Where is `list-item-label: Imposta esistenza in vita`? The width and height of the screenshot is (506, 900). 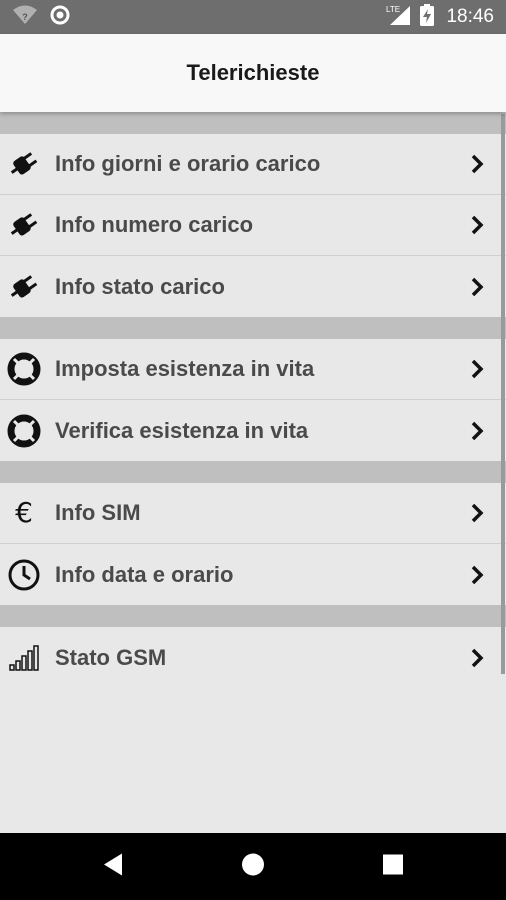
list-item-label: Imposta esistenza in vita is located at coordinates (185, 368).